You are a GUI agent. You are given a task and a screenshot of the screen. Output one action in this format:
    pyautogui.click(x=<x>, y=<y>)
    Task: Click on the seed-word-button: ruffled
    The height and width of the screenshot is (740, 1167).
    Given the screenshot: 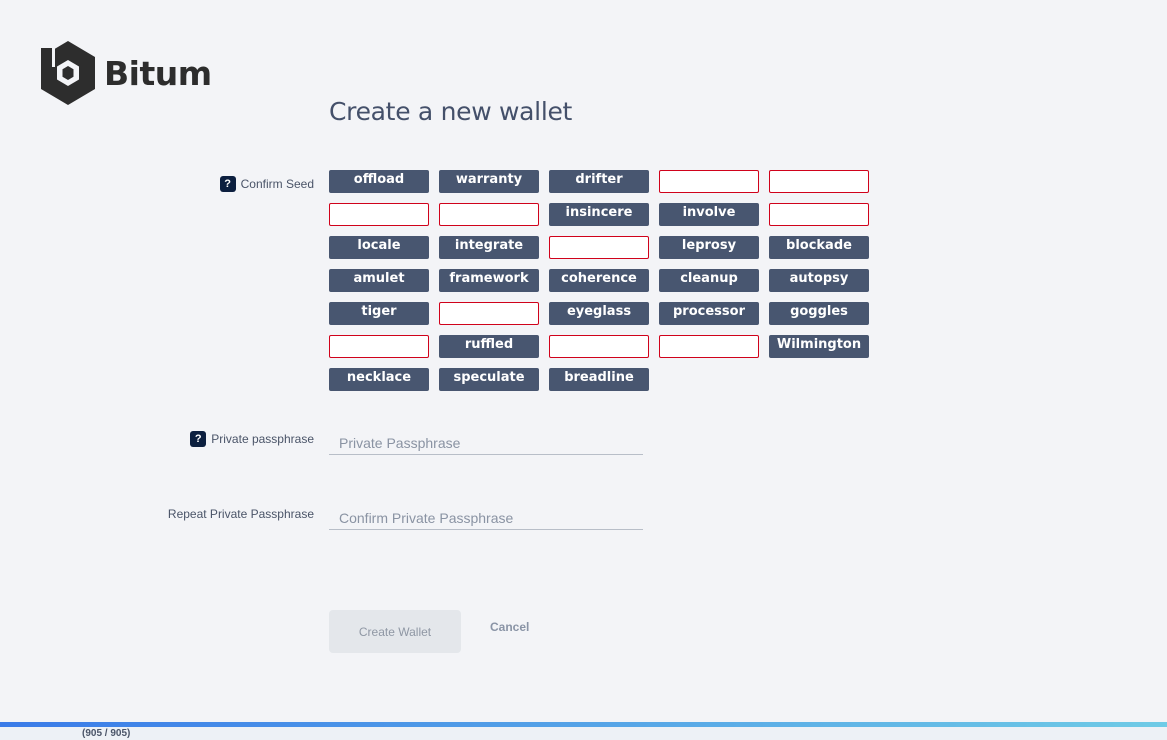 What is the action you would take?
    pyautogui.click(x=489, y=346)
    